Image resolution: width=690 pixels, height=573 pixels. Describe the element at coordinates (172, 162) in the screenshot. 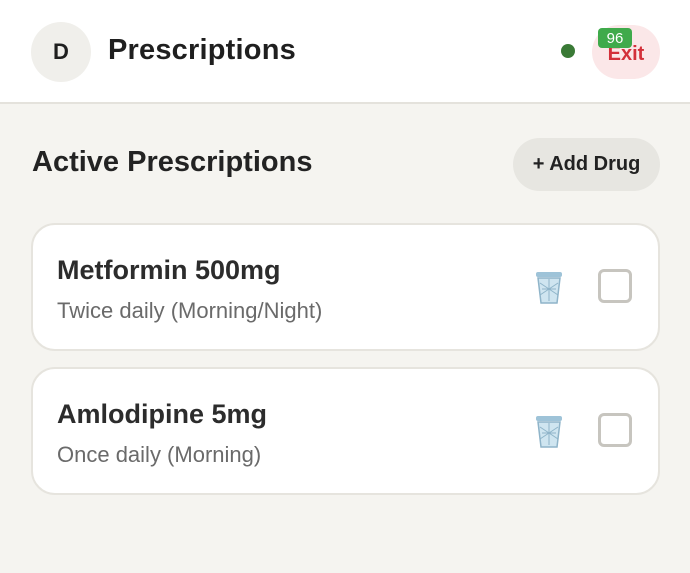

I see `section-title: Active Prescriptions` at that location.